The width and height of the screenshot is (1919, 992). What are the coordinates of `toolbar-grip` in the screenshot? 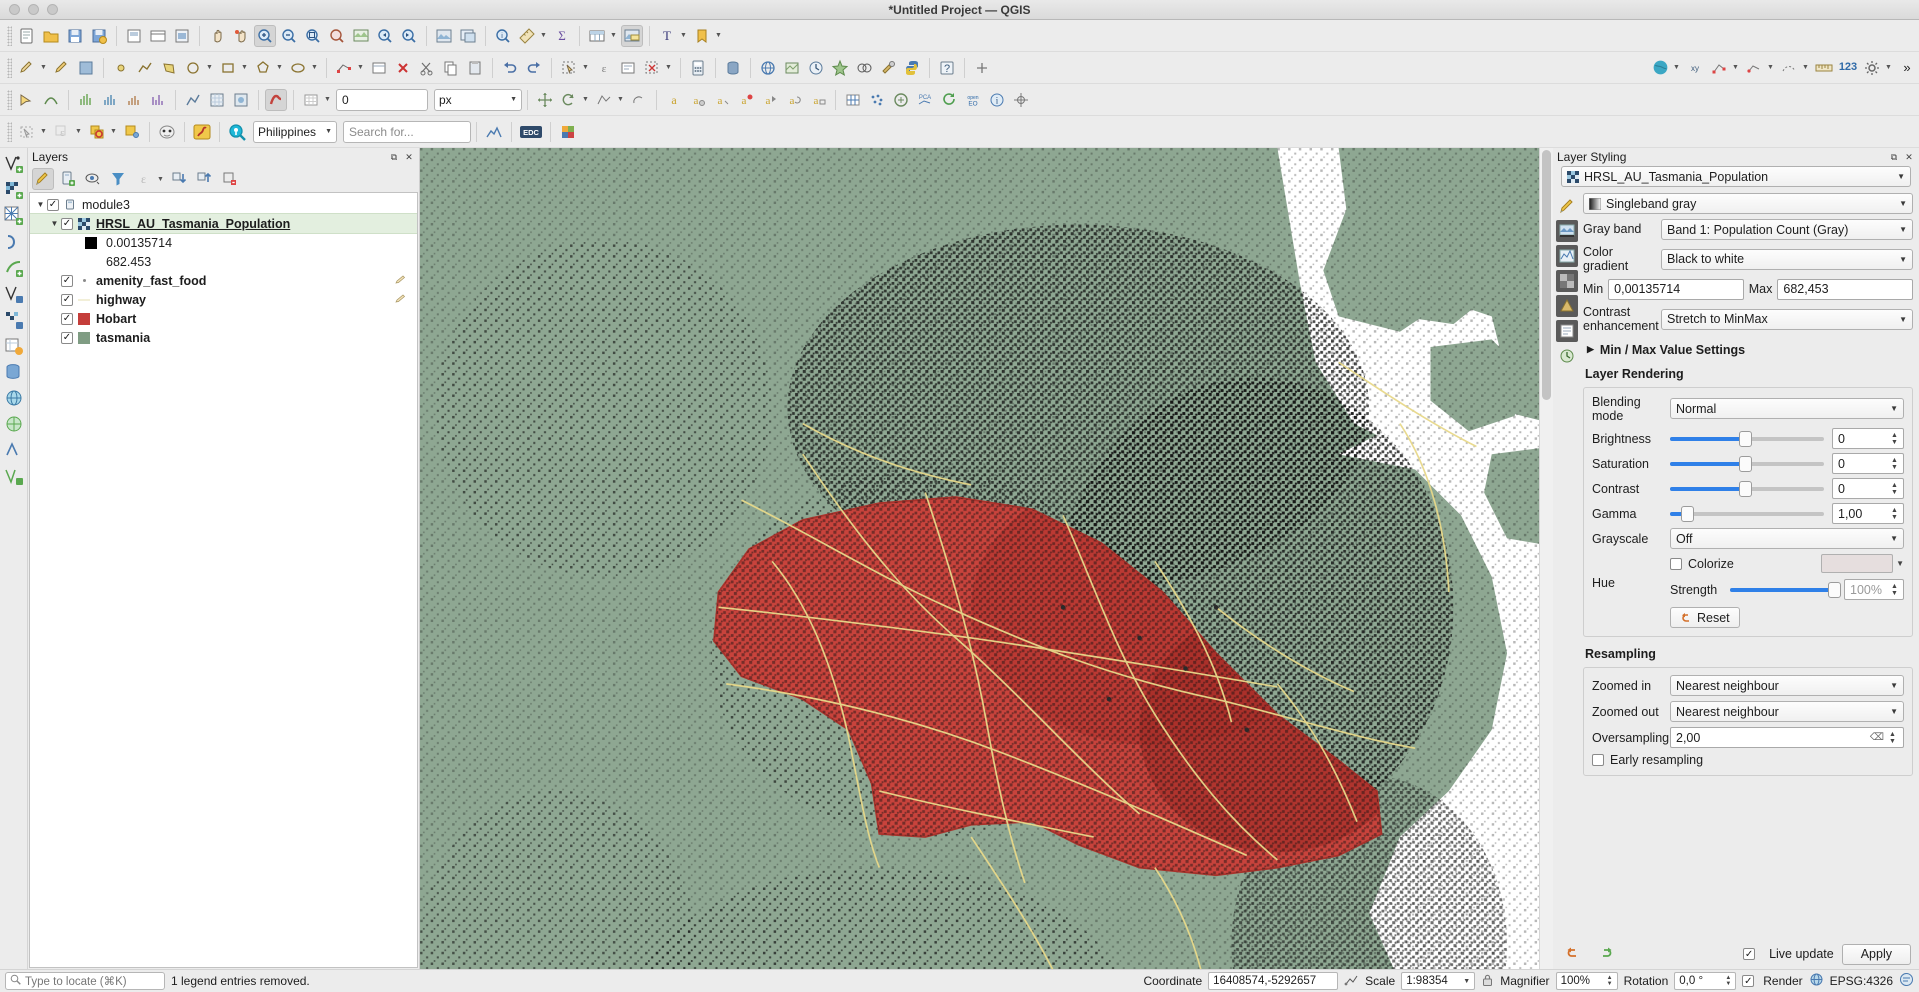 It's located at (9, 99).